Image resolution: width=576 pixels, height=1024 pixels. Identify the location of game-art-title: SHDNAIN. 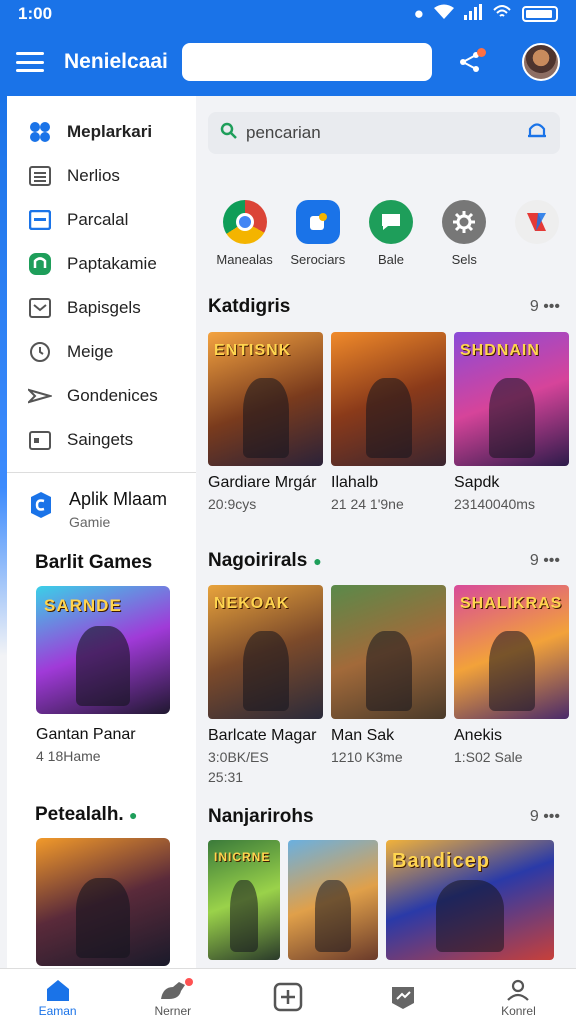
(500, 350).